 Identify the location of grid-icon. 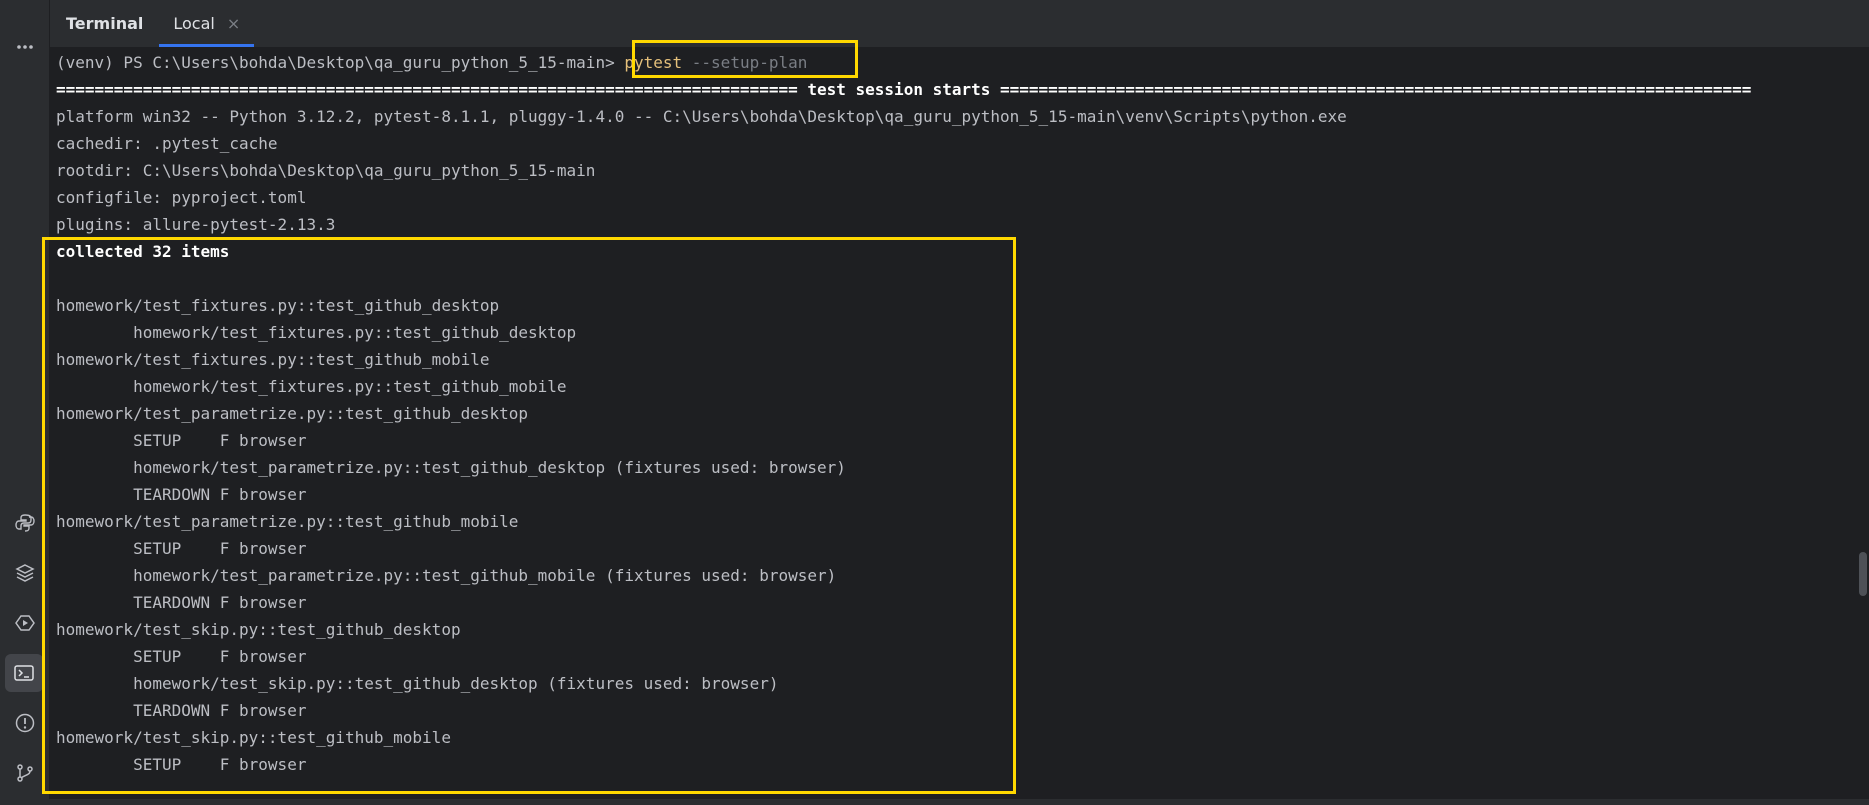
(25, 7).